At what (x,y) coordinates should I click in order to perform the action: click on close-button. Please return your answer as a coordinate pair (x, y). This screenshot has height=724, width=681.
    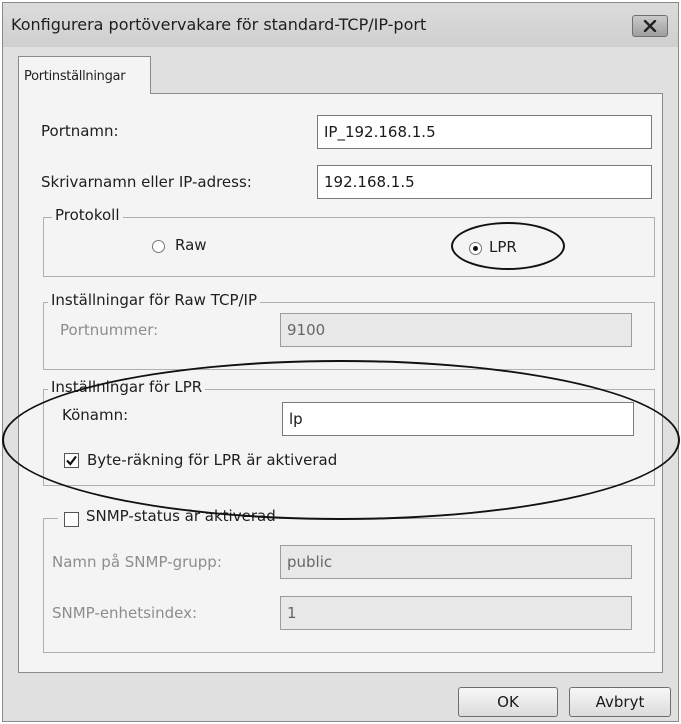
    Looking at the image, I should click on (650, 26).